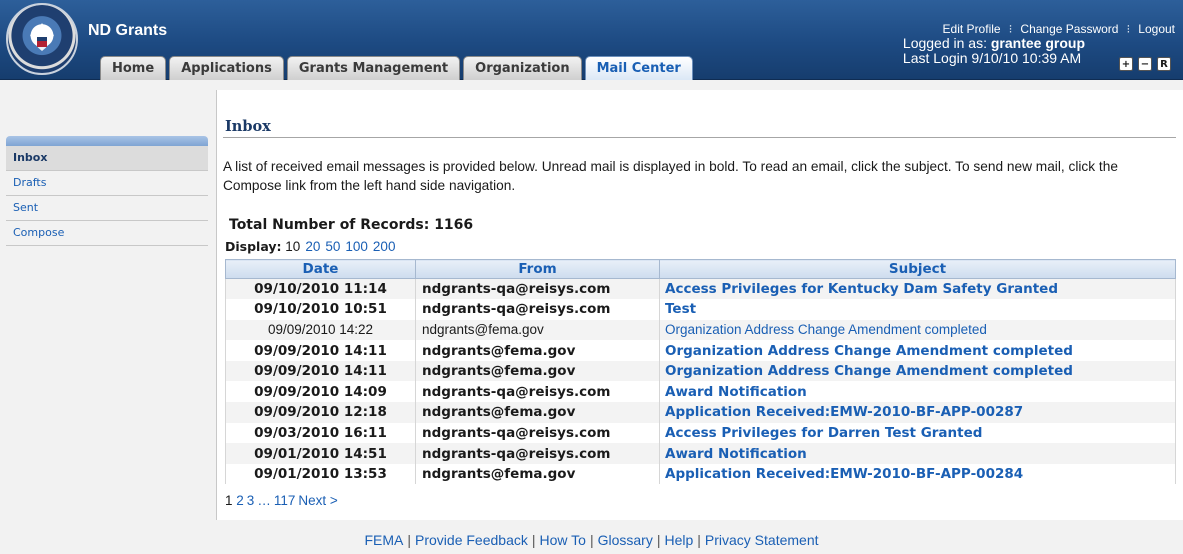 This screenshot has height=554, width=1183. What do you see at coordinates (320, 453) in the screenshot?
I see `row-date: 09/01/2010 14:51` at bounding box center [320, 453].